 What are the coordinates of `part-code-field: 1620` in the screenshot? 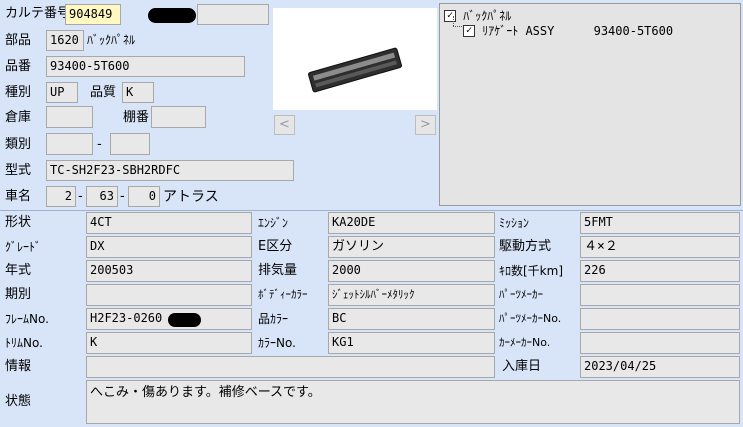 It's located at (65, 40).